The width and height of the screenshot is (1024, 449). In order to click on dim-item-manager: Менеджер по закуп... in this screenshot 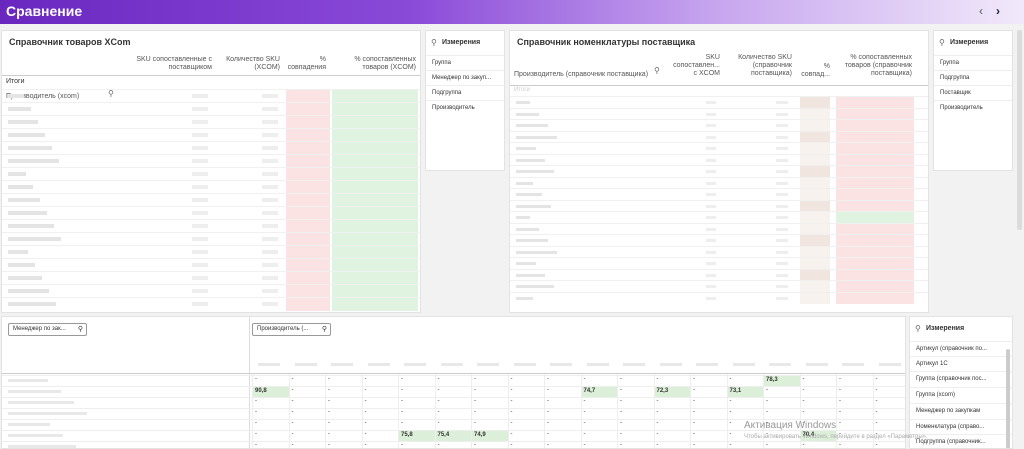, I will do `click(465, 77)`.